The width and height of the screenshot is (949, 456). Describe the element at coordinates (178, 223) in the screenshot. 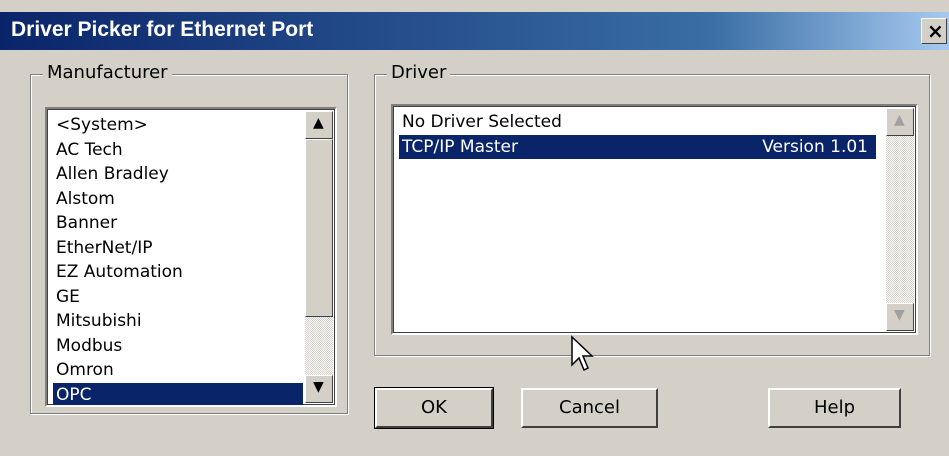

I see `list-item: Banner` at that location.